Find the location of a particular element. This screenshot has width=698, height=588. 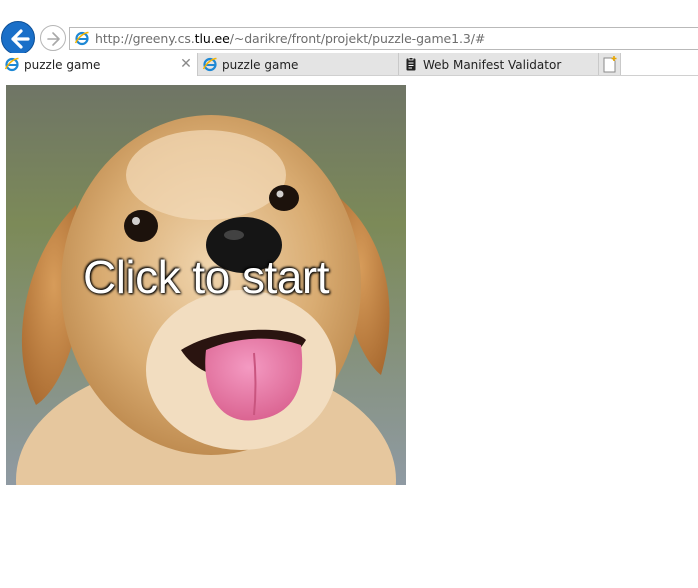

tab-puzzle-game: puzzle game is located at coordinates (298, 64).